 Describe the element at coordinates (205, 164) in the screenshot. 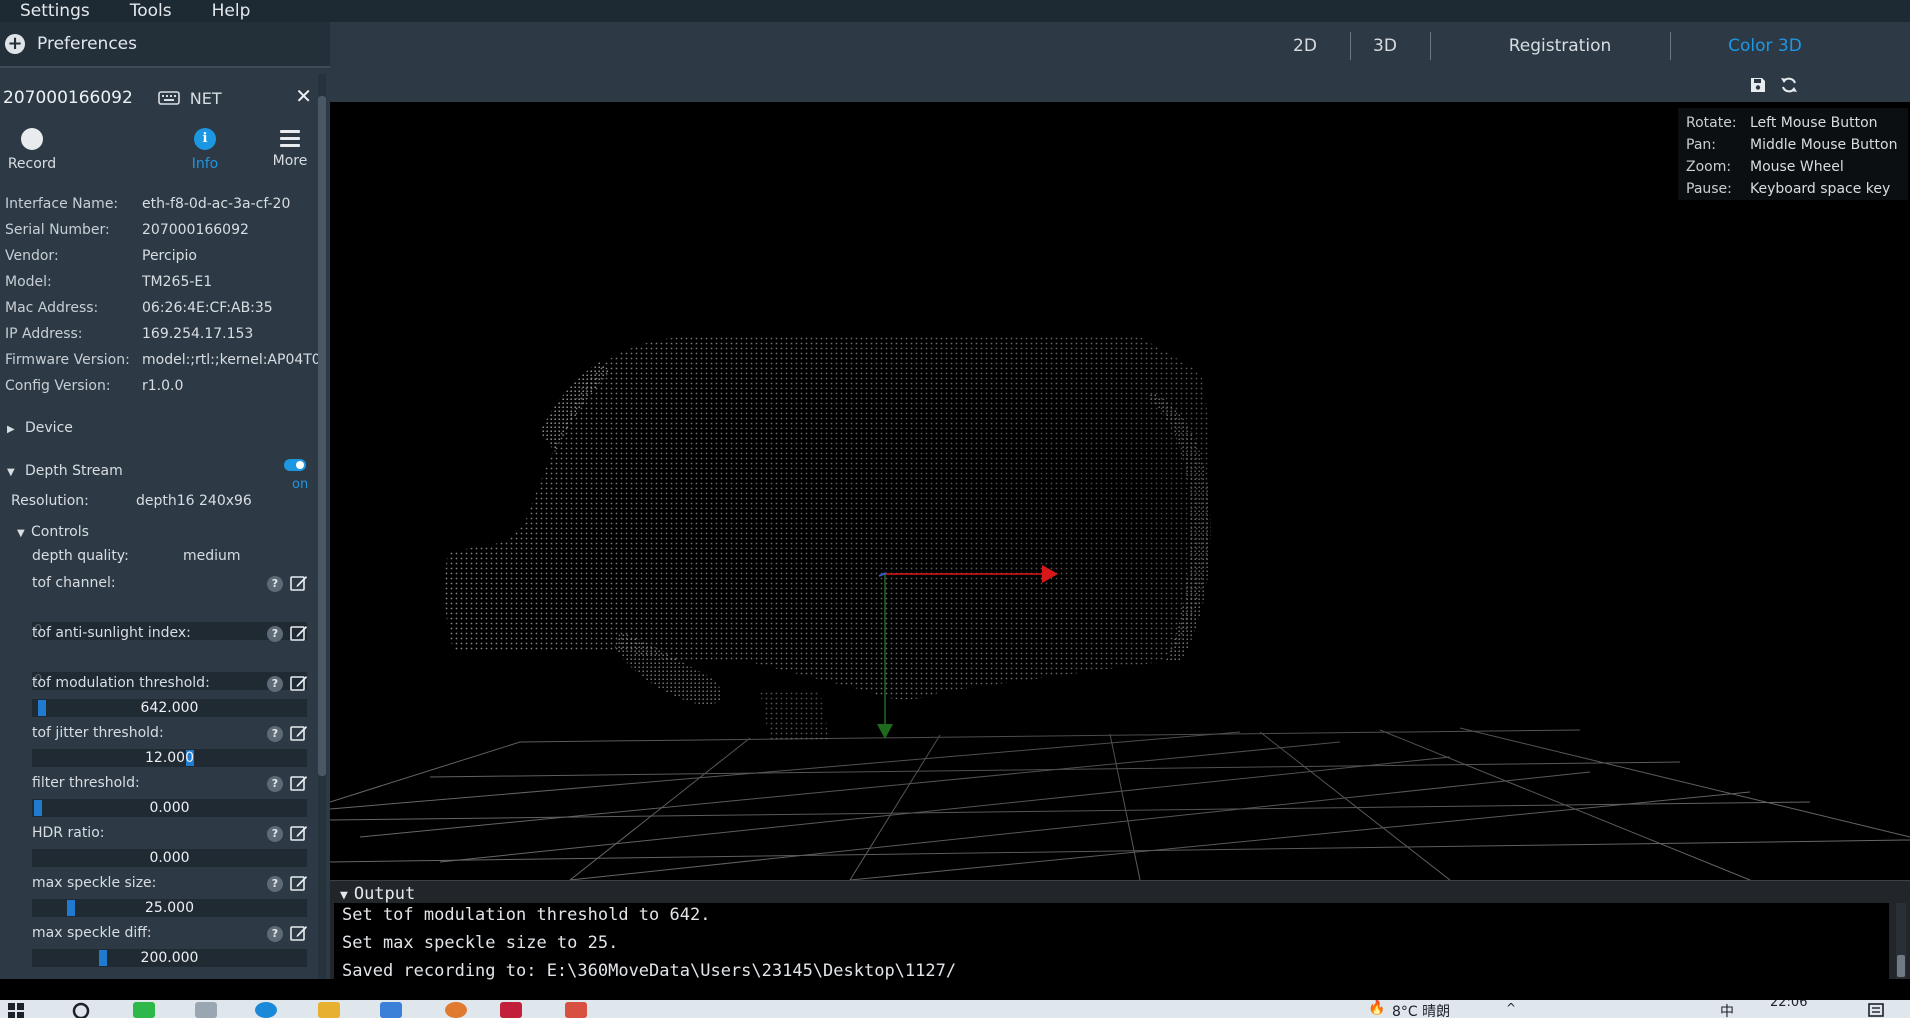

I see `info-label: Info` at that location.